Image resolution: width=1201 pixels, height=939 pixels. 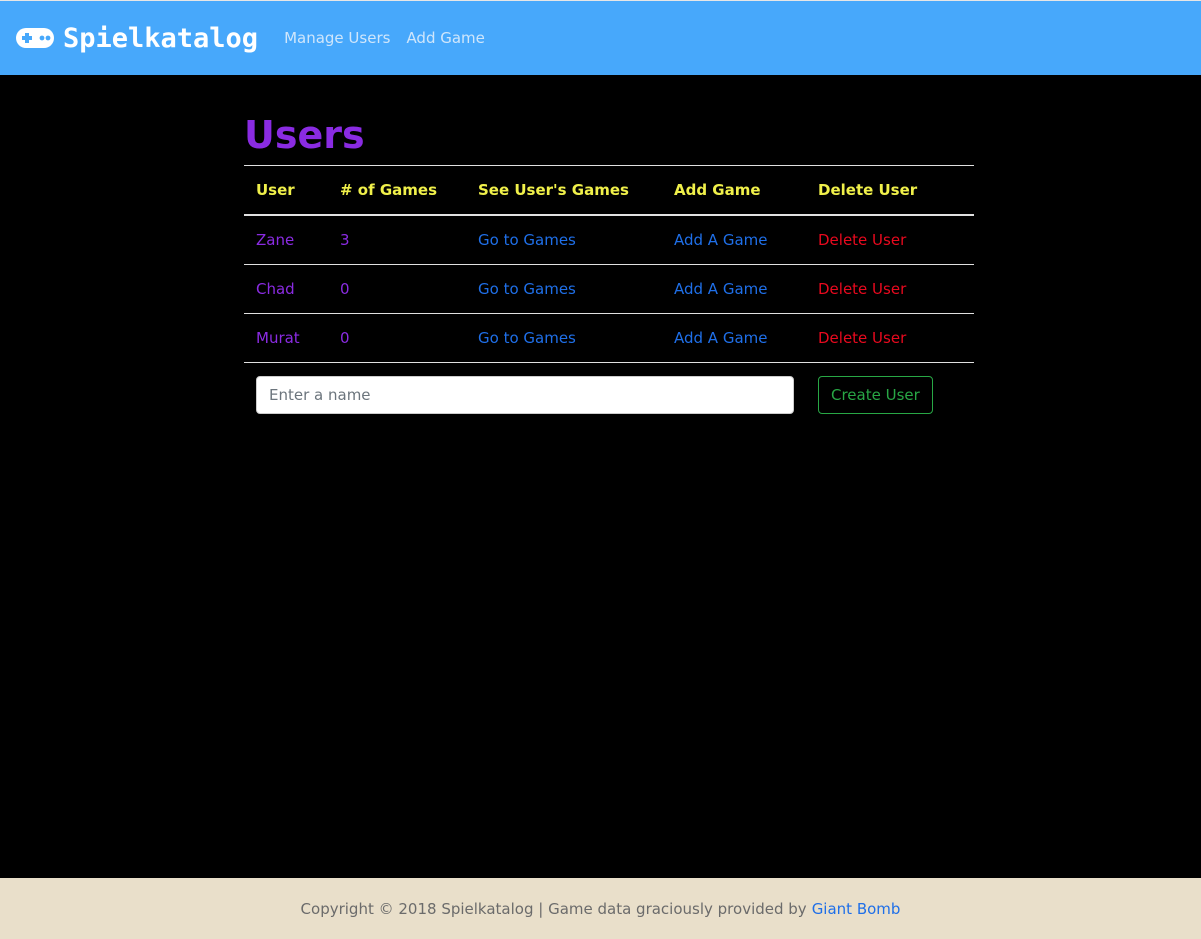 I want to click on name-input, so click(x=525, y=395).